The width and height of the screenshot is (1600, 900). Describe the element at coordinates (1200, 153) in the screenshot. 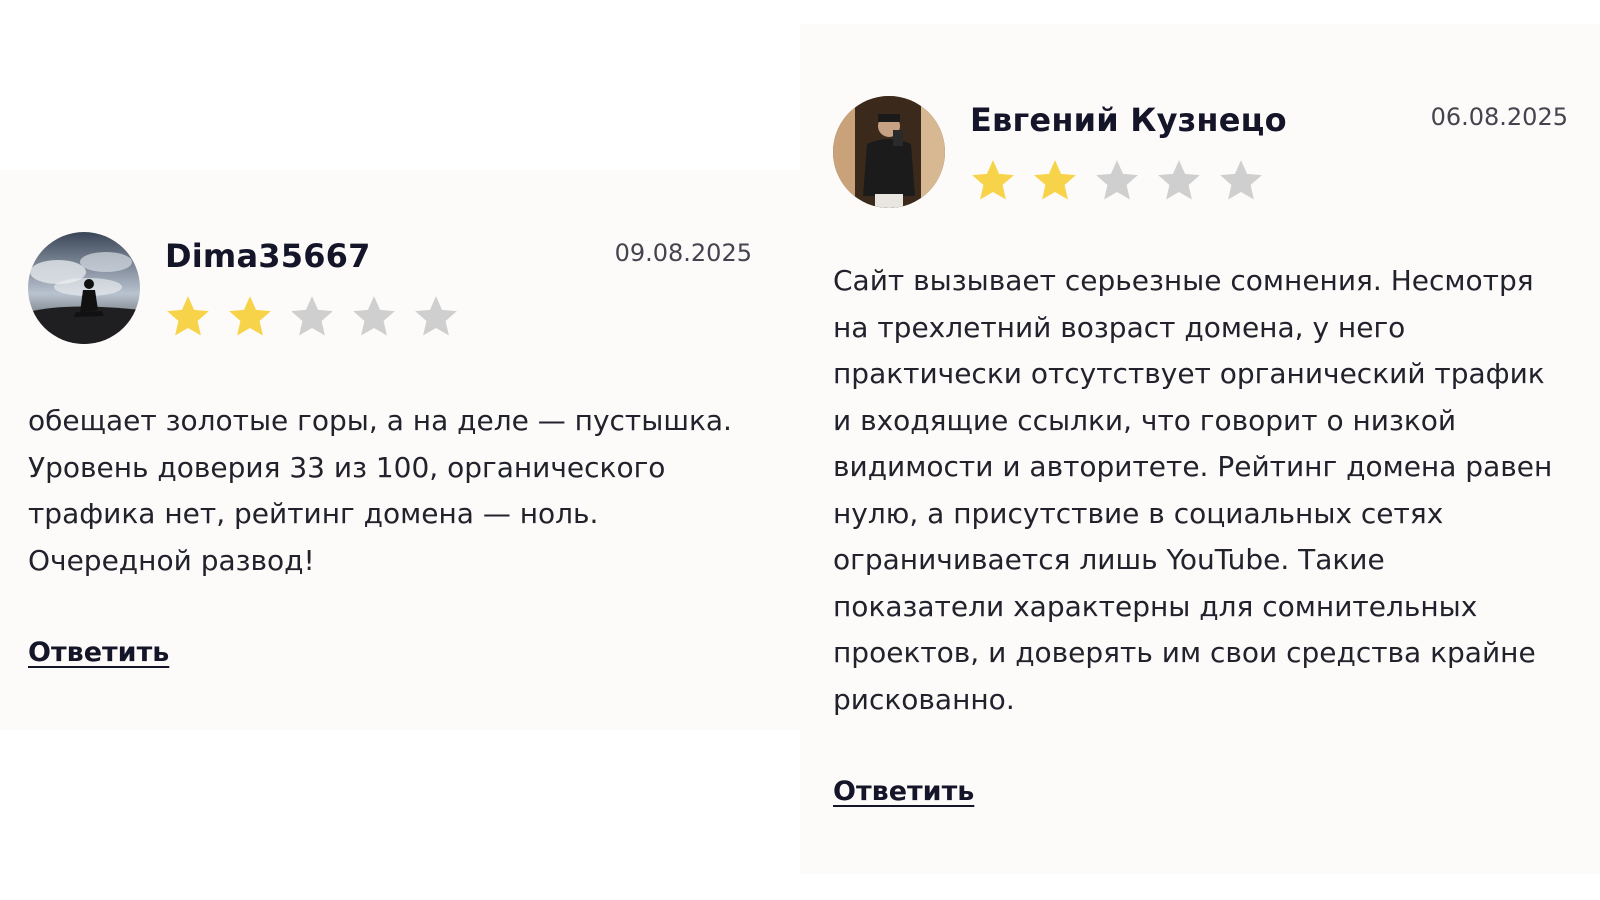

I see `review-header: Евгений Кузнецо 06.08.2025` at that location.